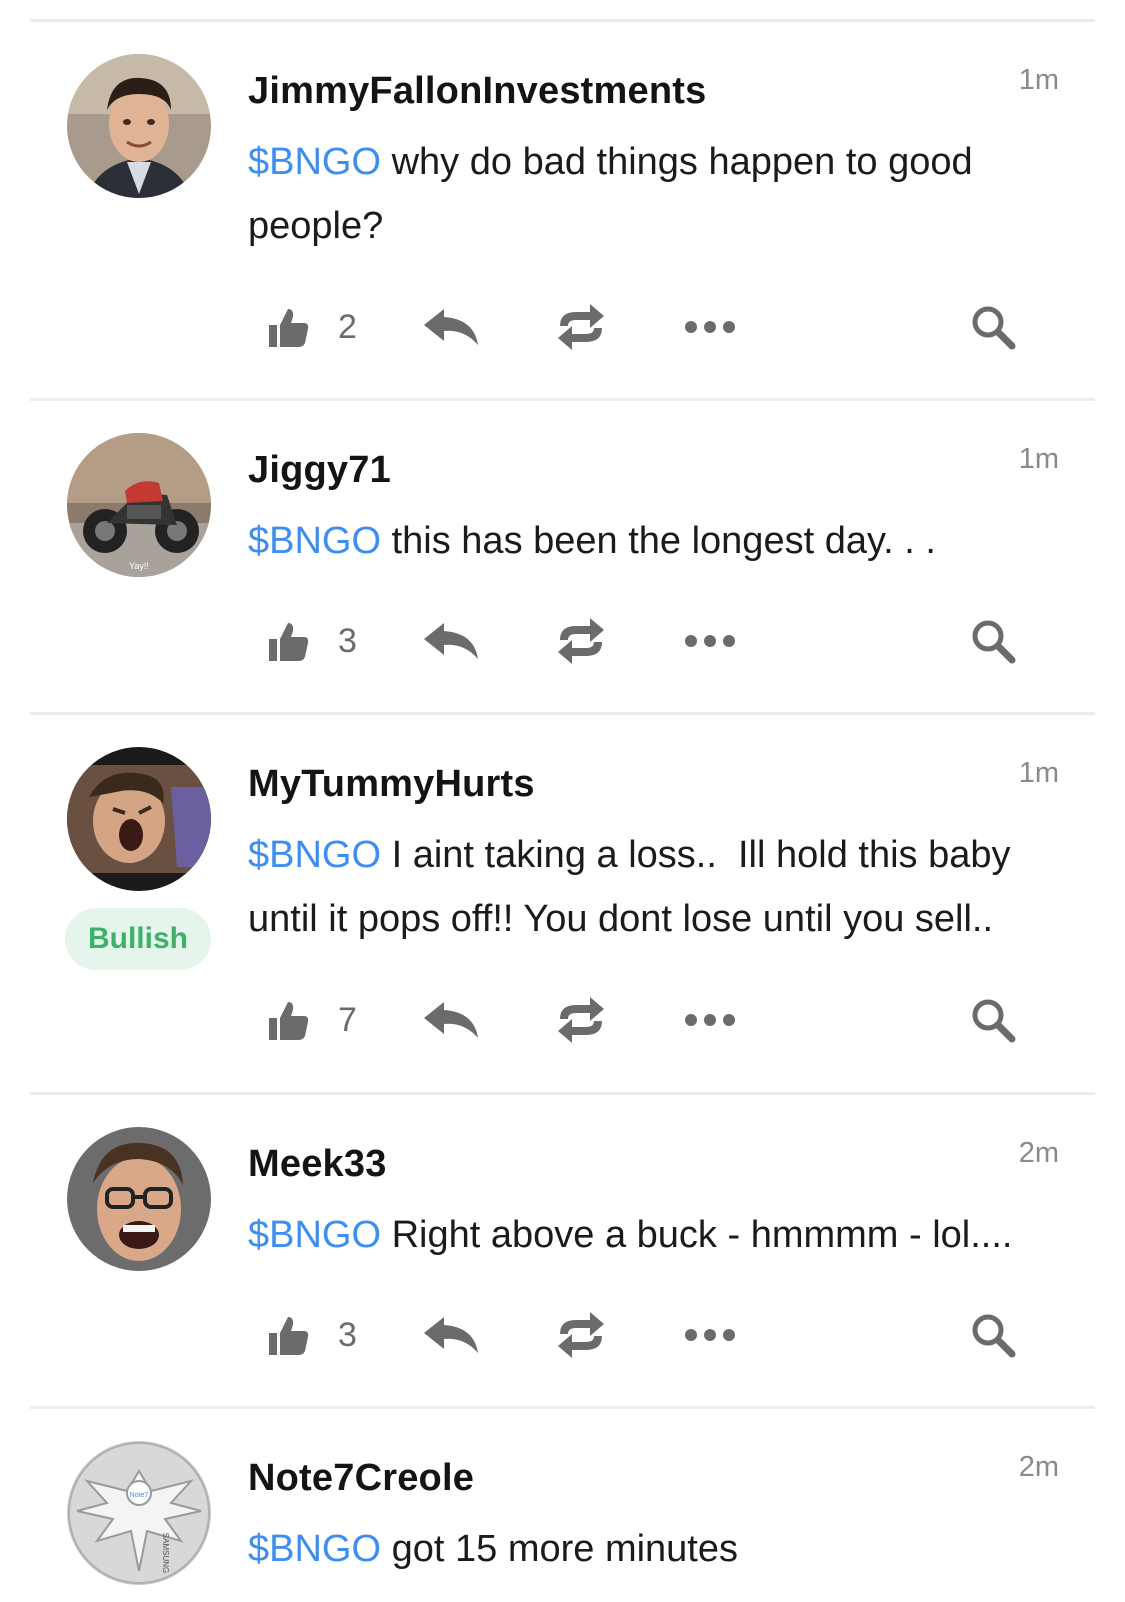 The width and height of the screenshot is (1125, 1602). I want to click on message-text: why do bad things happen to good, so click(677, 162).